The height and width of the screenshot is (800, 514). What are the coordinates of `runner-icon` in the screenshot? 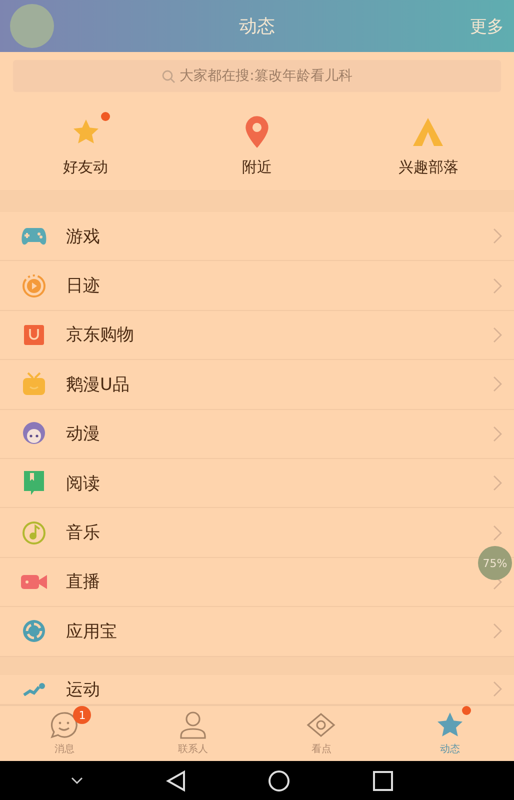 It's located at (34, 689).